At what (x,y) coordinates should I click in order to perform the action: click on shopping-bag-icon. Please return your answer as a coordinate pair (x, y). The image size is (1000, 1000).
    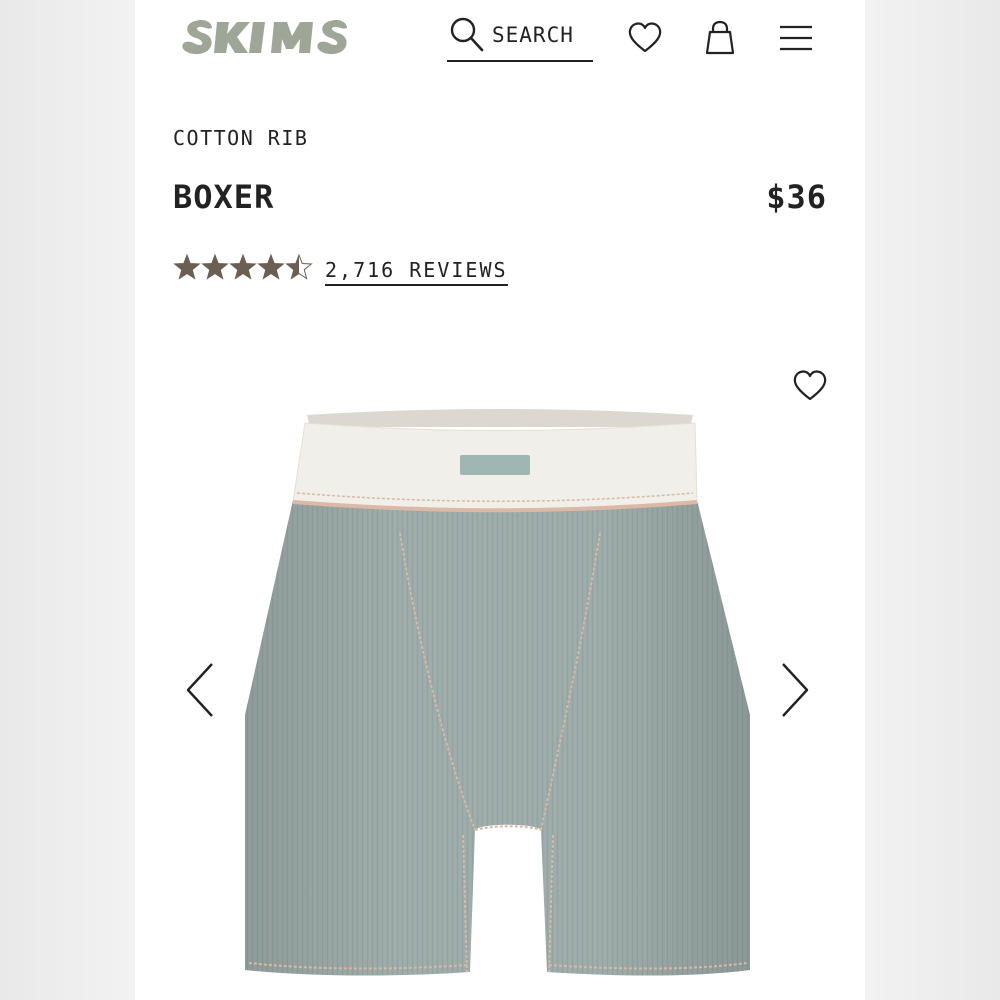
    Looking at the image, I should click on (720, 38).